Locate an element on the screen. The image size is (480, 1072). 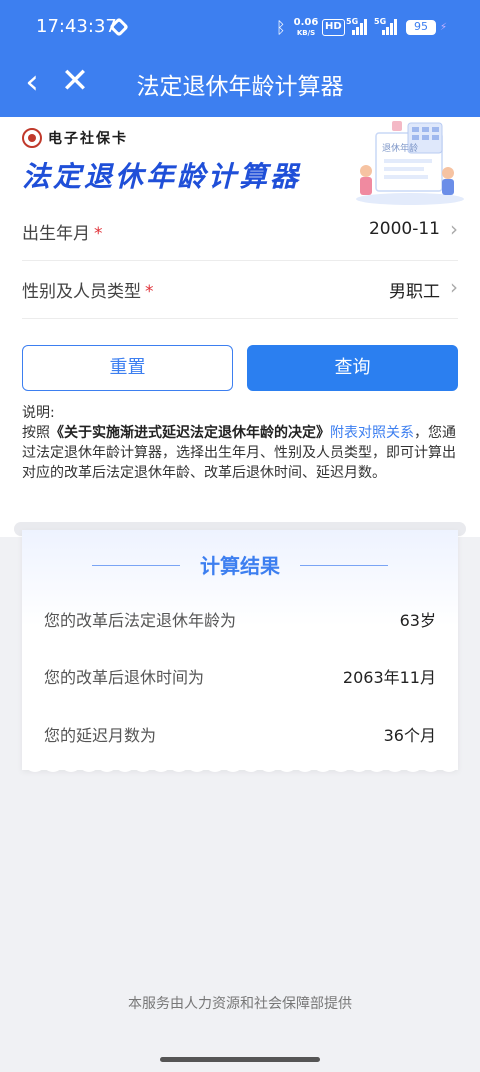
birth-date-value: 2000-11 is located at coordinates (404, 229).